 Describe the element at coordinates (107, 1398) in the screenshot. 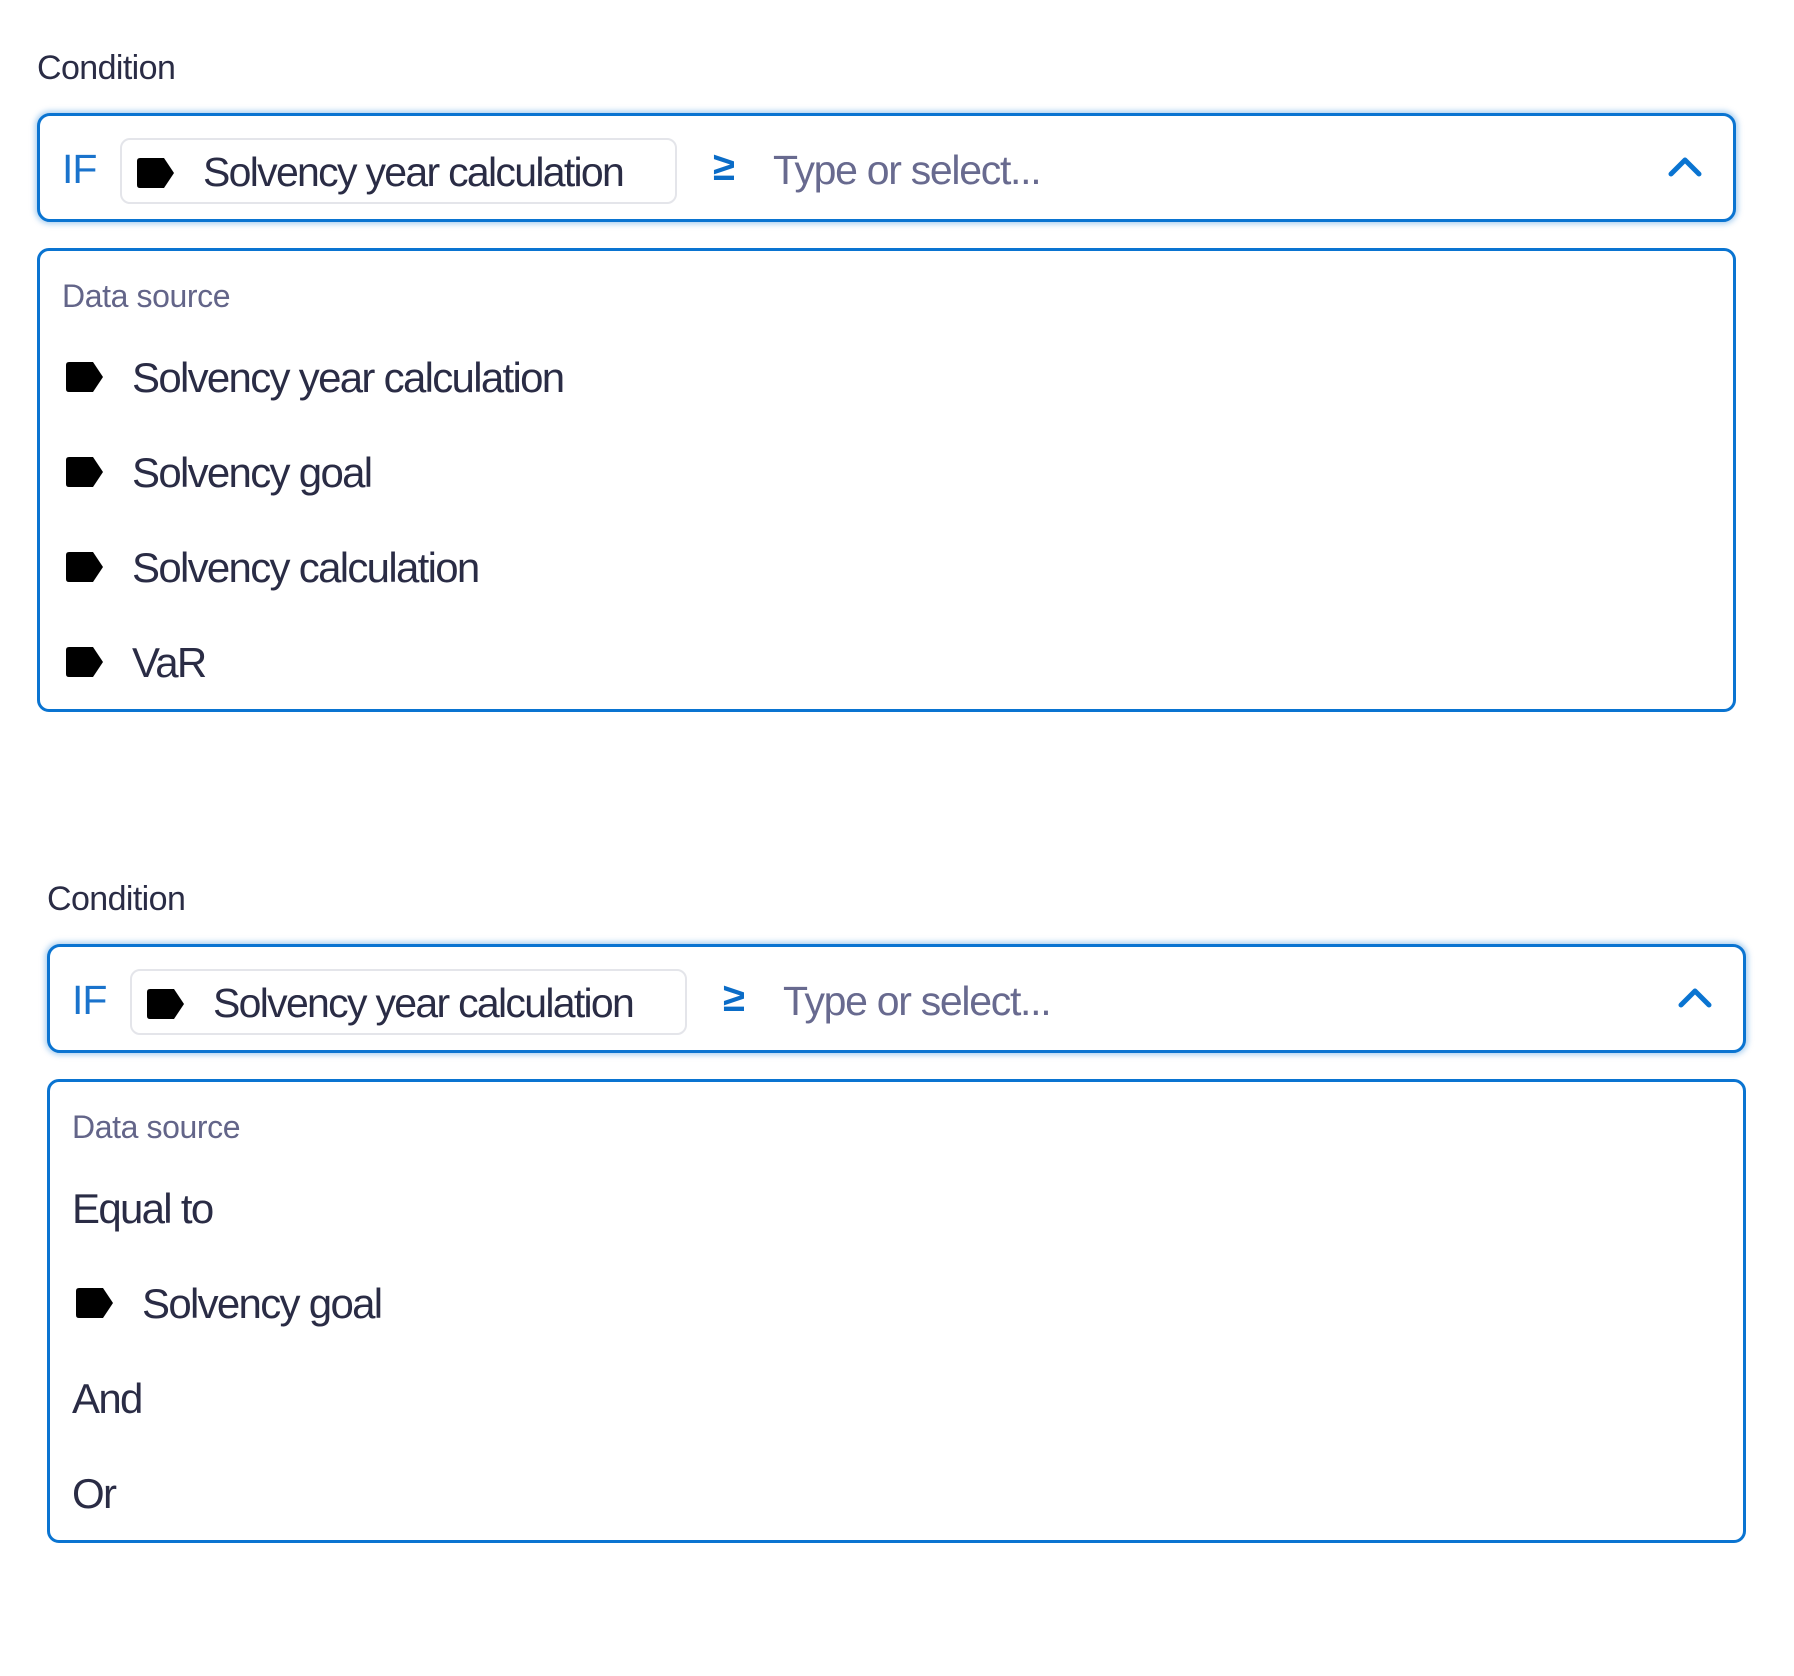

I see `option-label: And` at that location.